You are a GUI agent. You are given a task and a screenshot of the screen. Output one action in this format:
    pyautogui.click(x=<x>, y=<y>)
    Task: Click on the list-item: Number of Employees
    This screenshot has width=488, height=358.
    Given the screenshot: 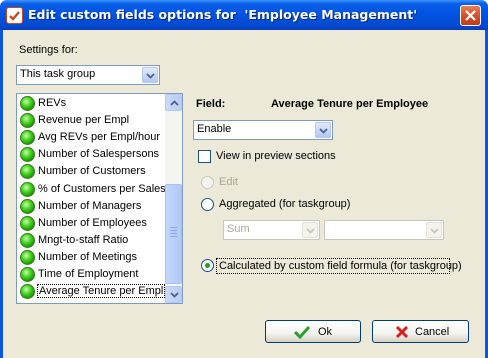 What is the action you would take?
    pyautogui.click(x=92, y=223)
    